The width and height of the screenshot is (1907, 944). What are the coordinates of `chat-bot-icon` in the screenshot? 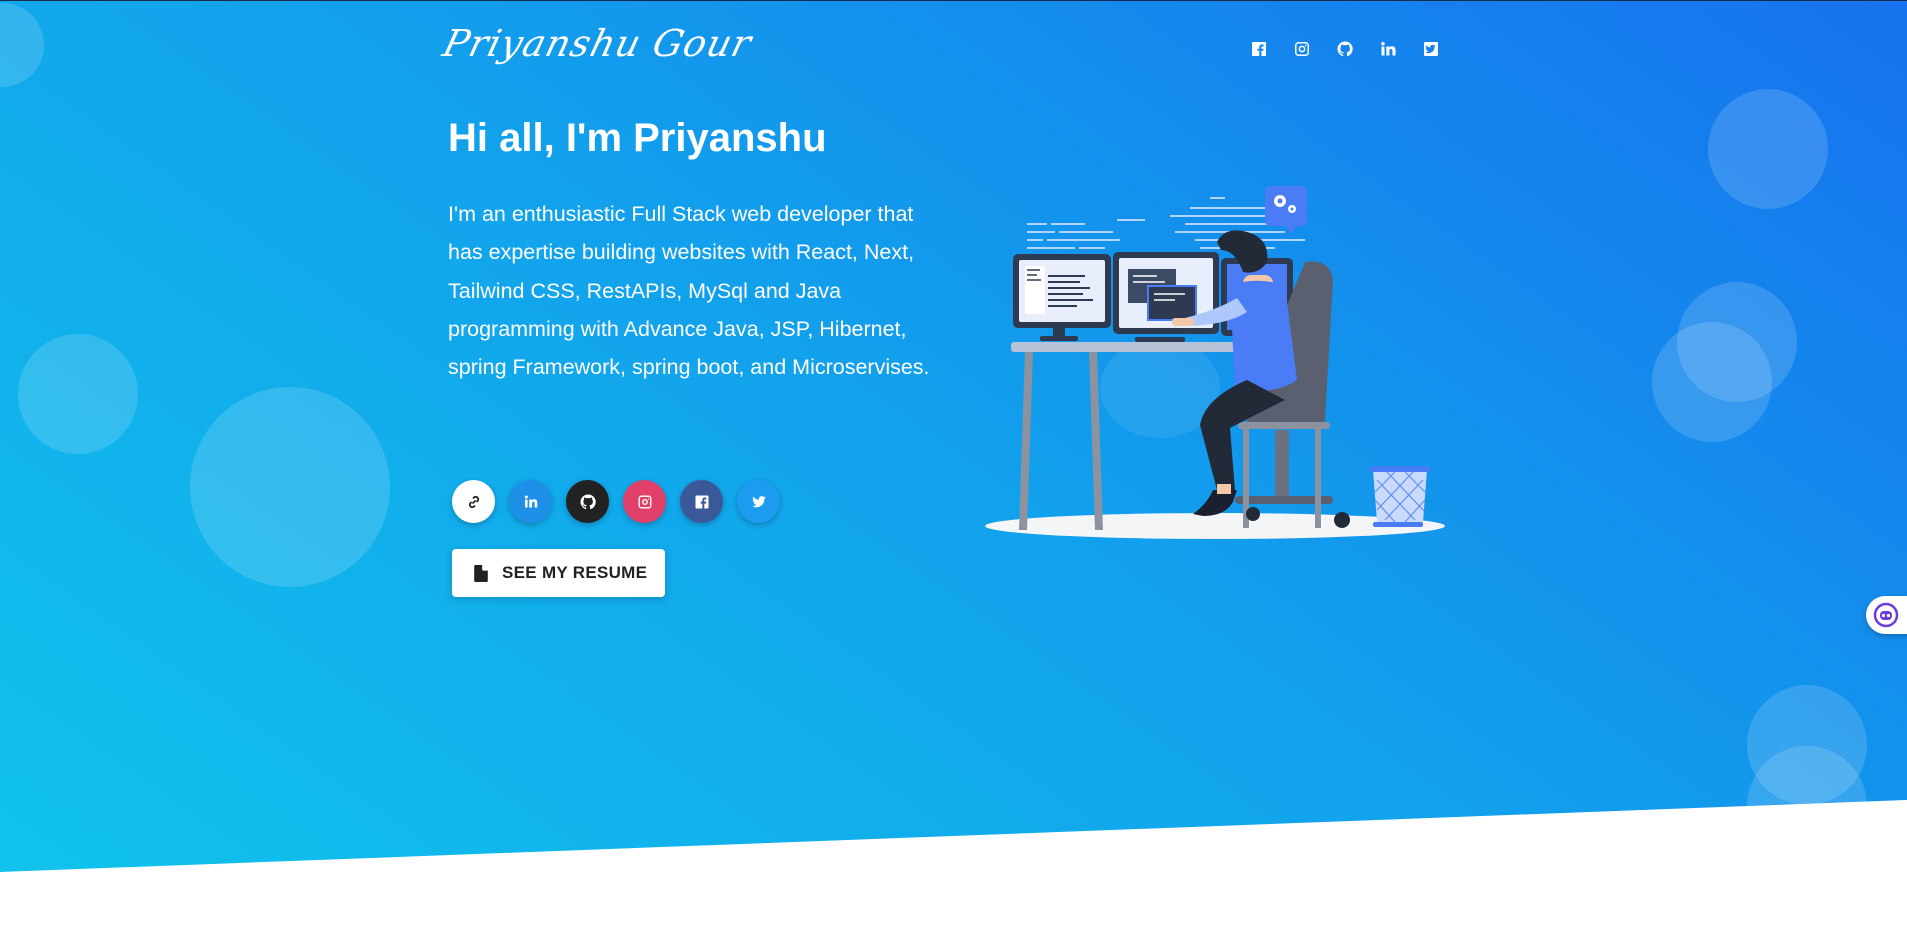 It's located at (1886, 615).